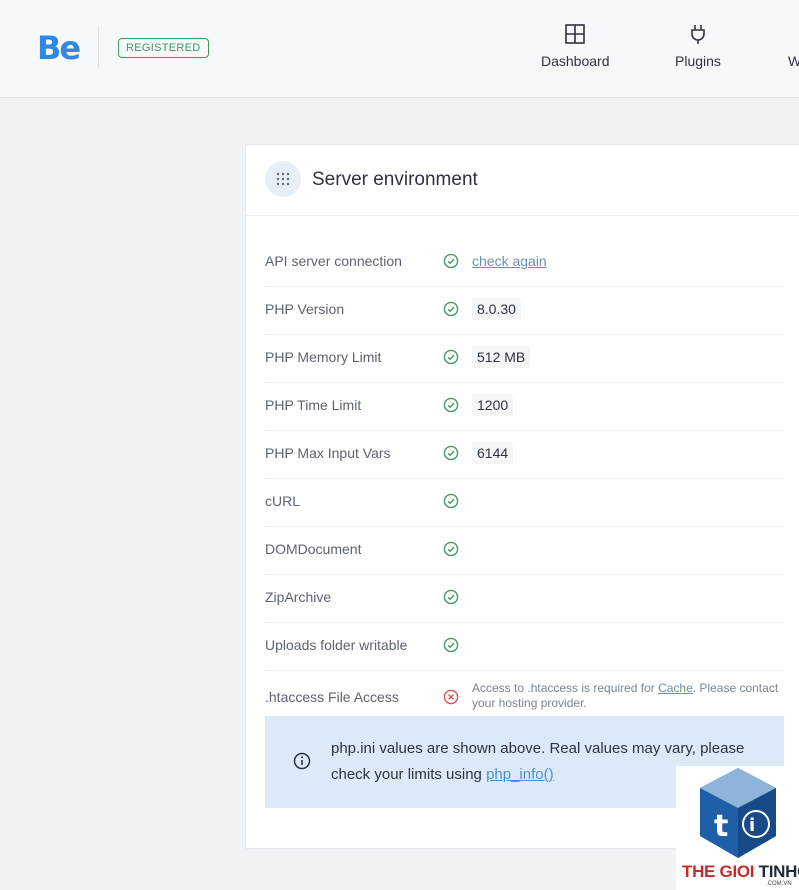 Image resolution: width=799 pixels, height=890 pixels. Describe the element at coordinates (524, 551) in the screenshot. I see `row-domdocument: DOMDocument` at that location.